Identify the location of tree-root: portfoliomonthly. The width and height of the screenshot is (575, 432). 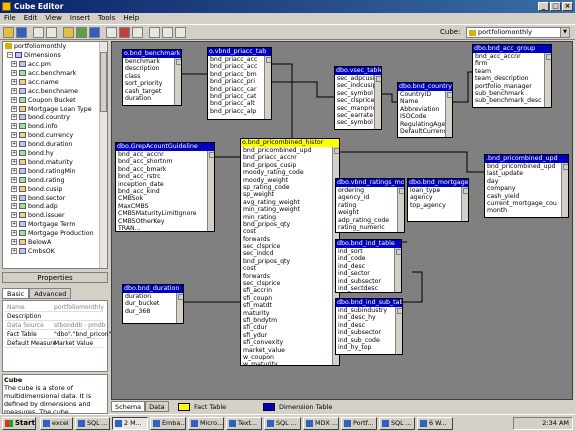
(35, 47).